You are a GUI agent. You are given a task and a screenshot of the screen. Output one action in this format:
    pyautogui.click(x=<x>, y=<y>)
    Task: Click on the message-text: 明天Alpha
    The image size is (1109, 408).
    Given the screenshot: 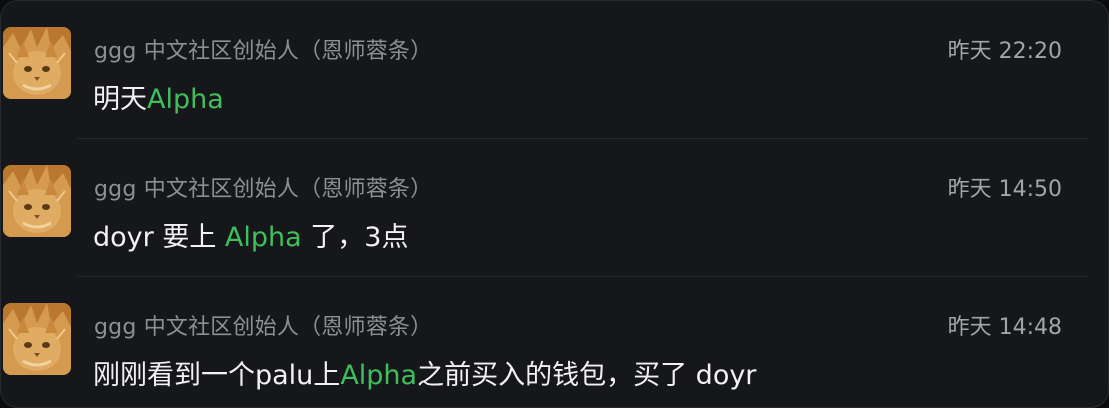 What is the action you would take?
    pyautogui.click(x=158, y=96)
    